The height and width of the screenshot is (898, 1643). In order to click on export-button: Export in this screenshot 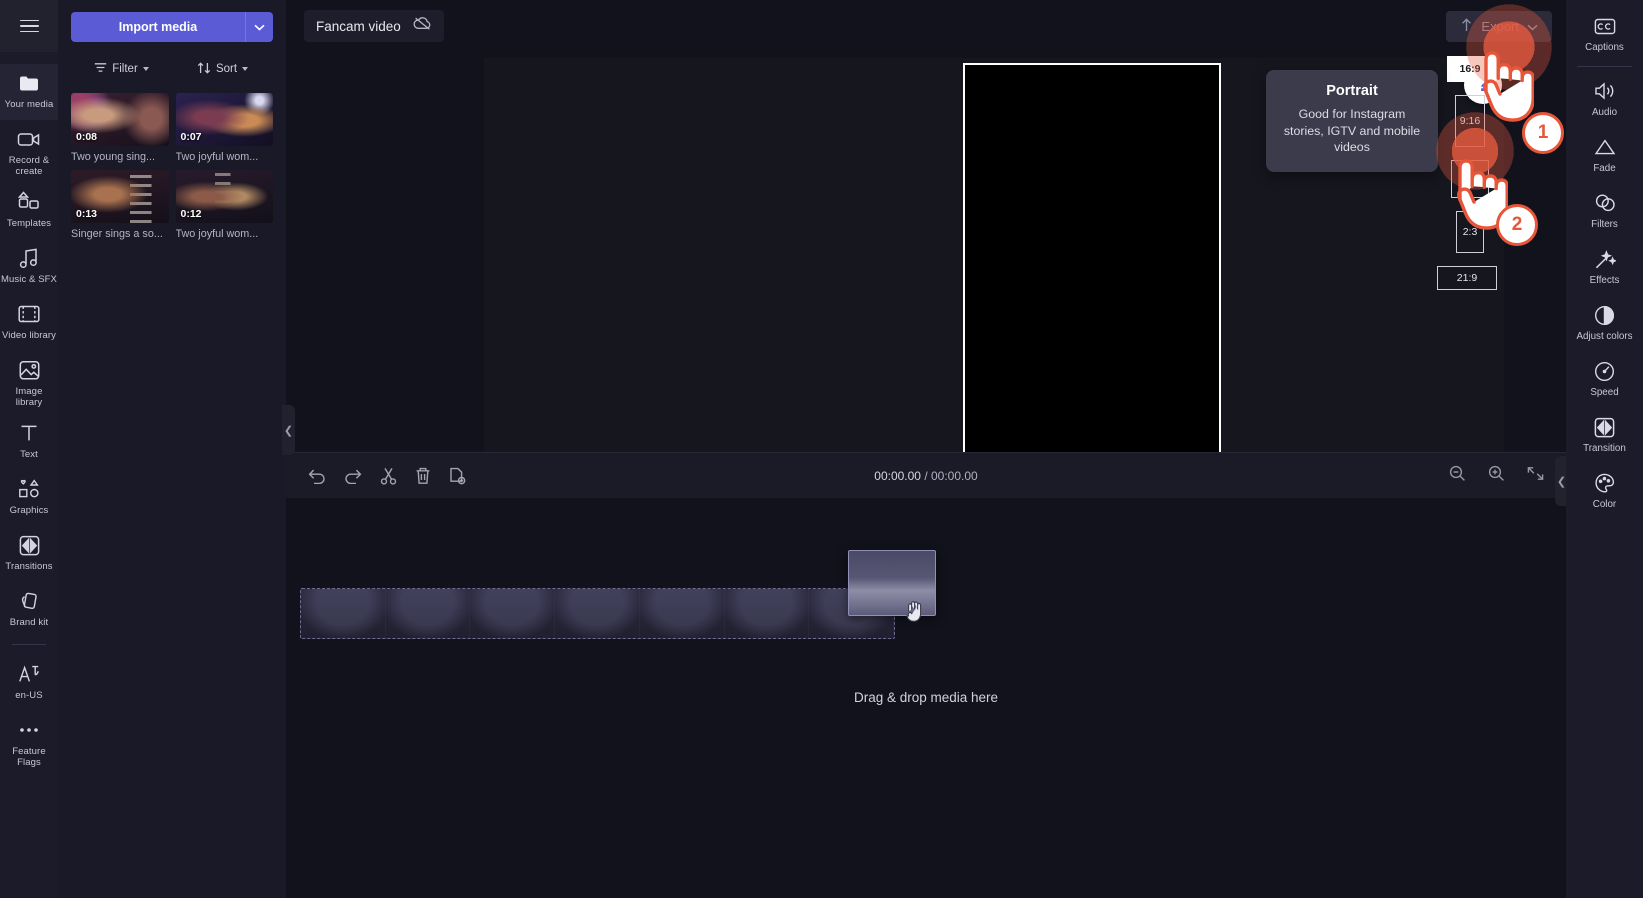, I will do `click(1499, 26)`.